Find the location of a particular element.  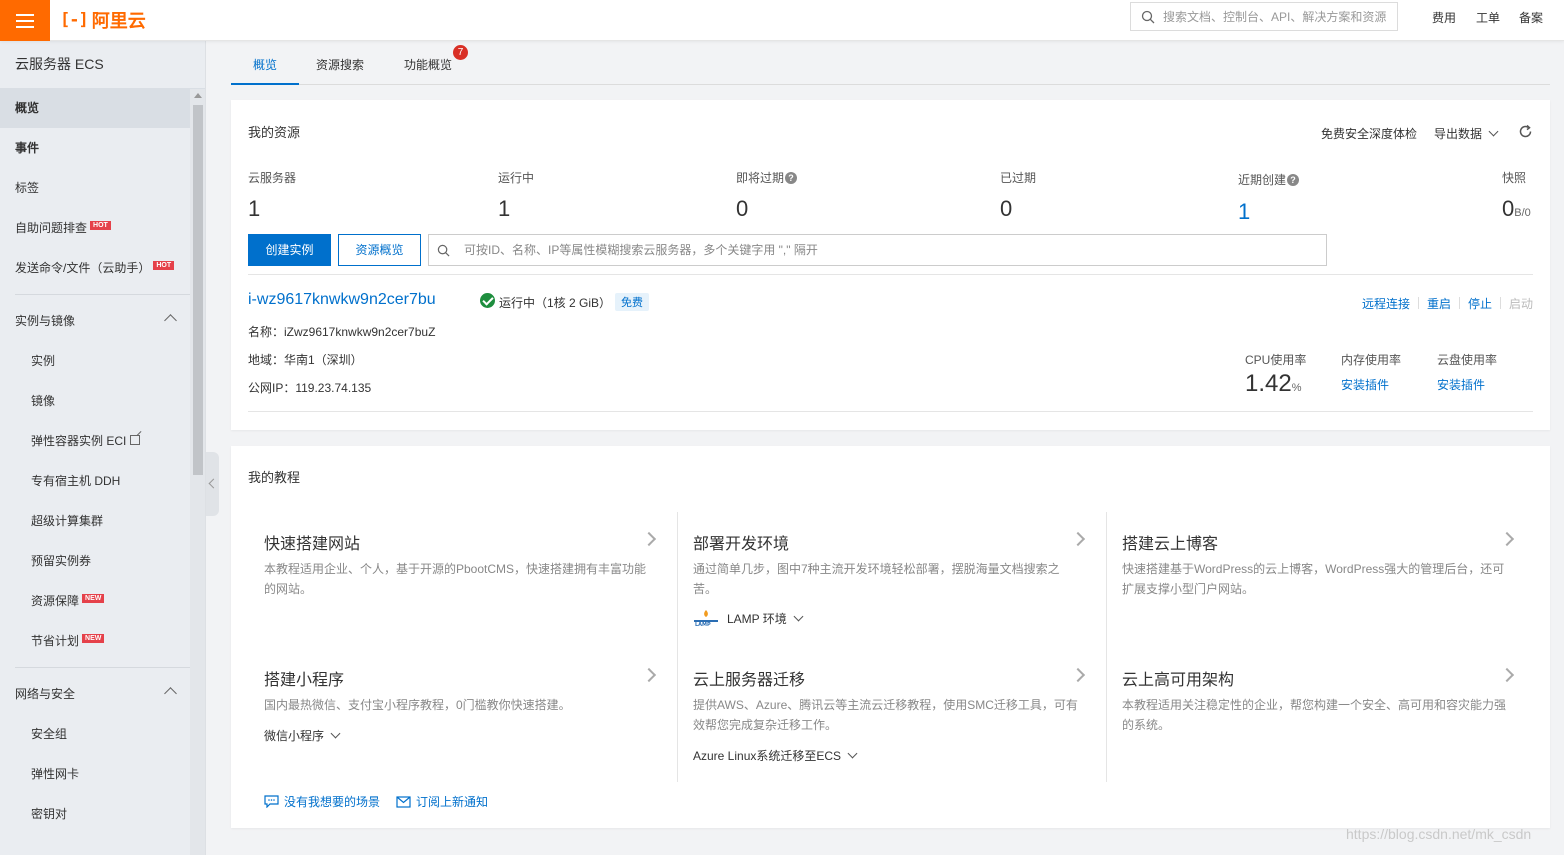

tutorial-title-dev-env: 部署开发环境 is located at coordinates (741, 542).